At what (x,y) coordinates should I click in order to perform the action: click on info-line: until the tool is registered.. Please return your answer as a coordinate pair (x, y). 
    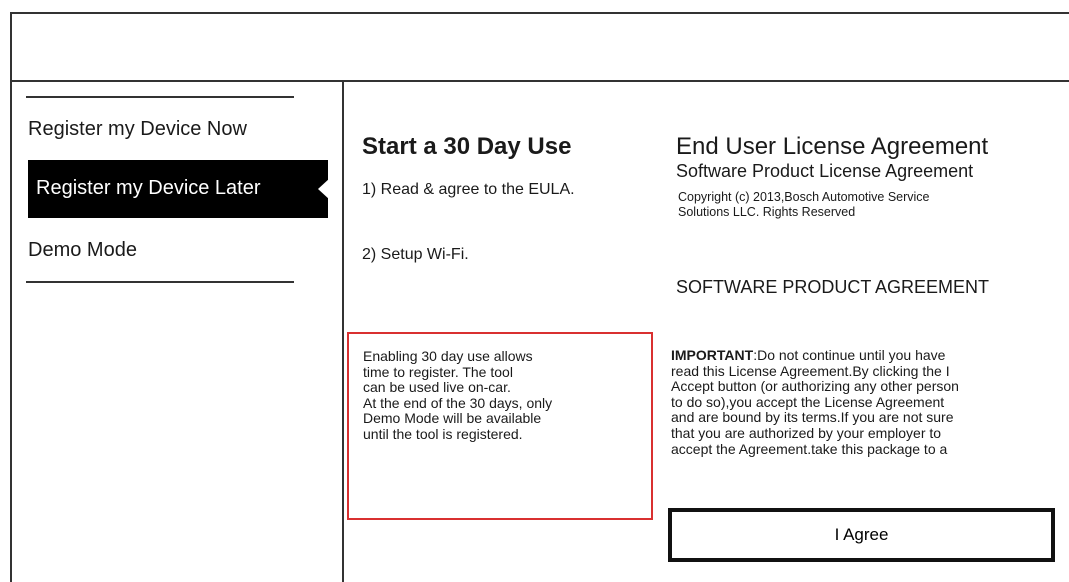
    Looking at the image, I should click on (443, 433).